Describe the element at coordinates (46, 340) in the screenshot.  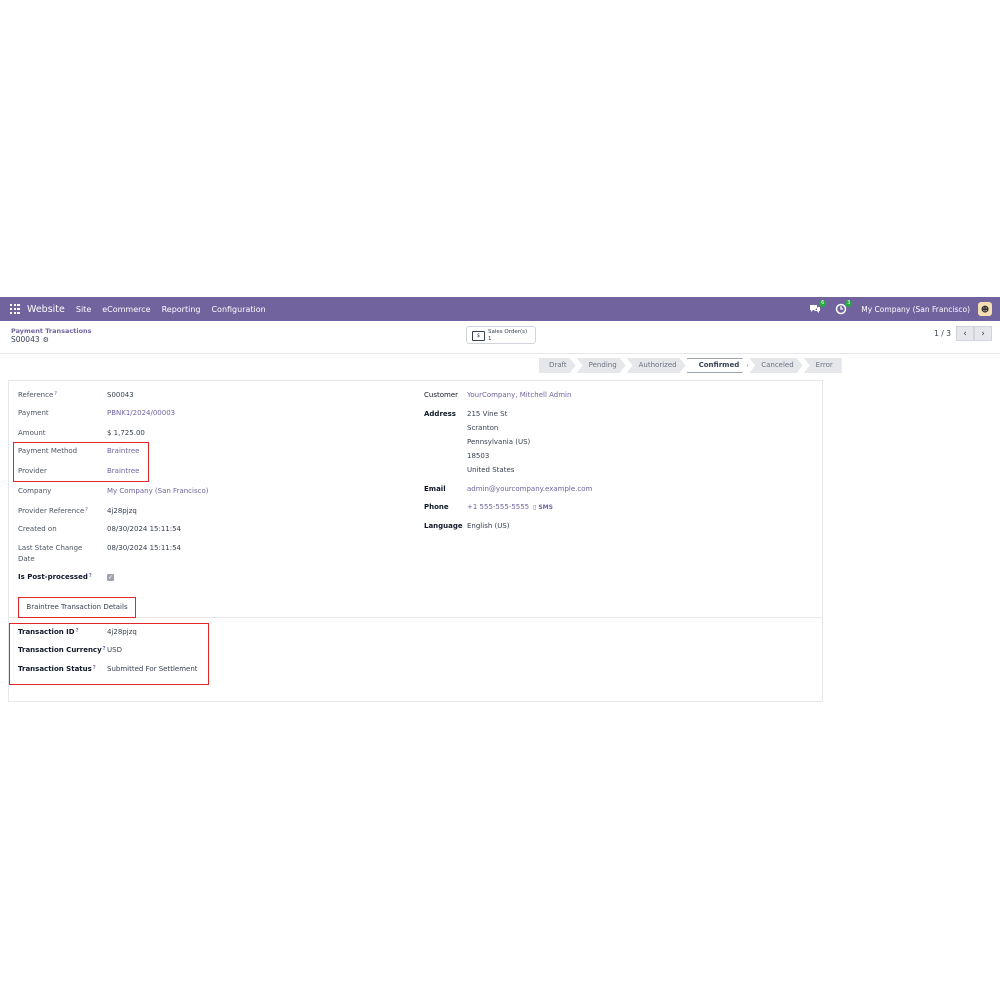
I see `gear-icon: ⚙` at that location.